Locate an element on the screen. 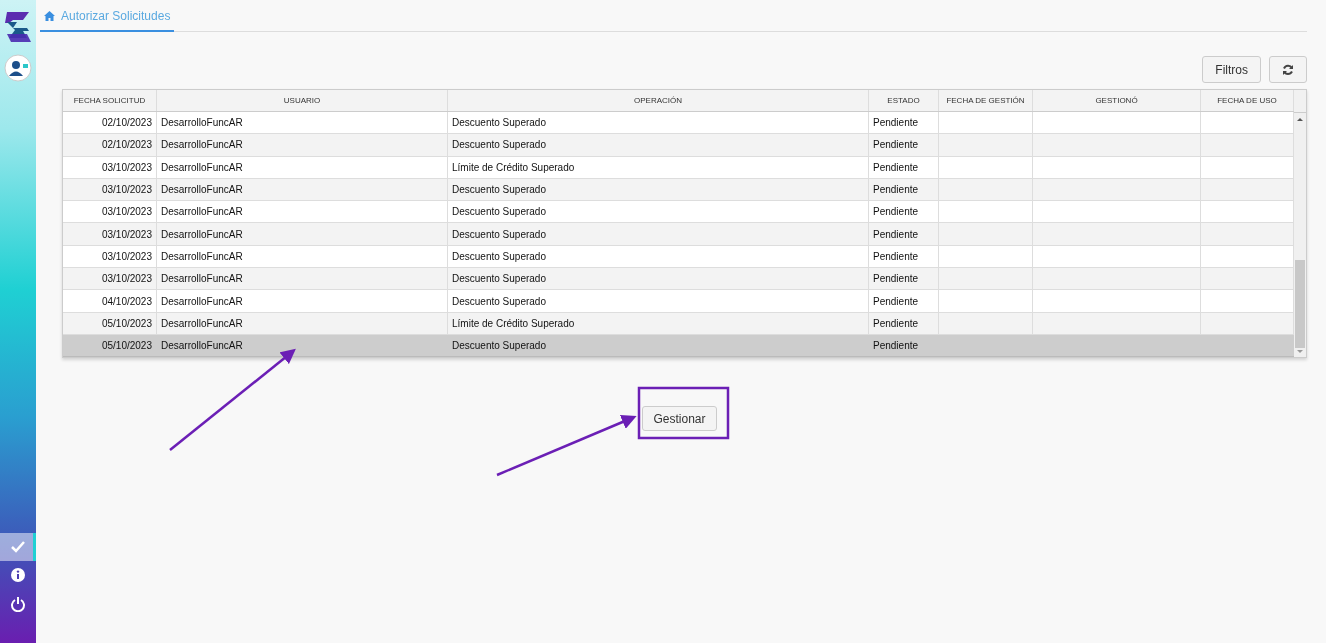 This screenshot has height=643, width=1326. table-row: 05/10/2023 DesarrolloFuncAR Límite de Crédito Superado Pendiente is located at coordinates (678, 323).